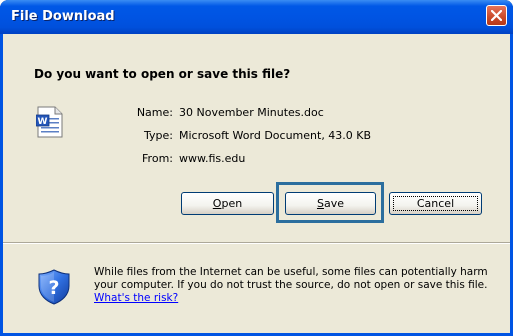 This screenshot has height=336, width=513. I want to click on from-label: From:, so click(157, 158).